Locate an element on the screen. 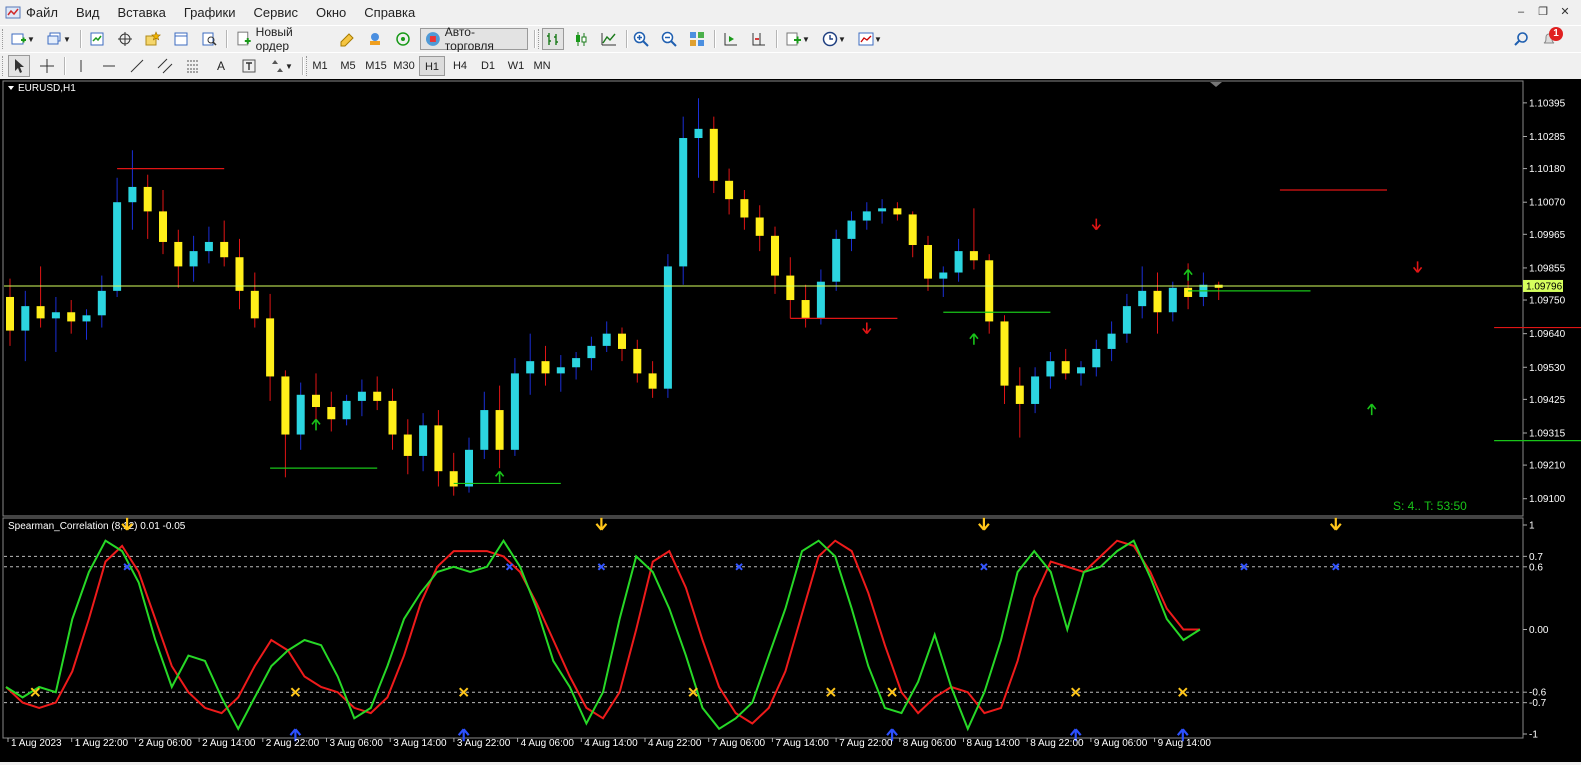  horizontal-line-icon is located at coordinates (109, 66).